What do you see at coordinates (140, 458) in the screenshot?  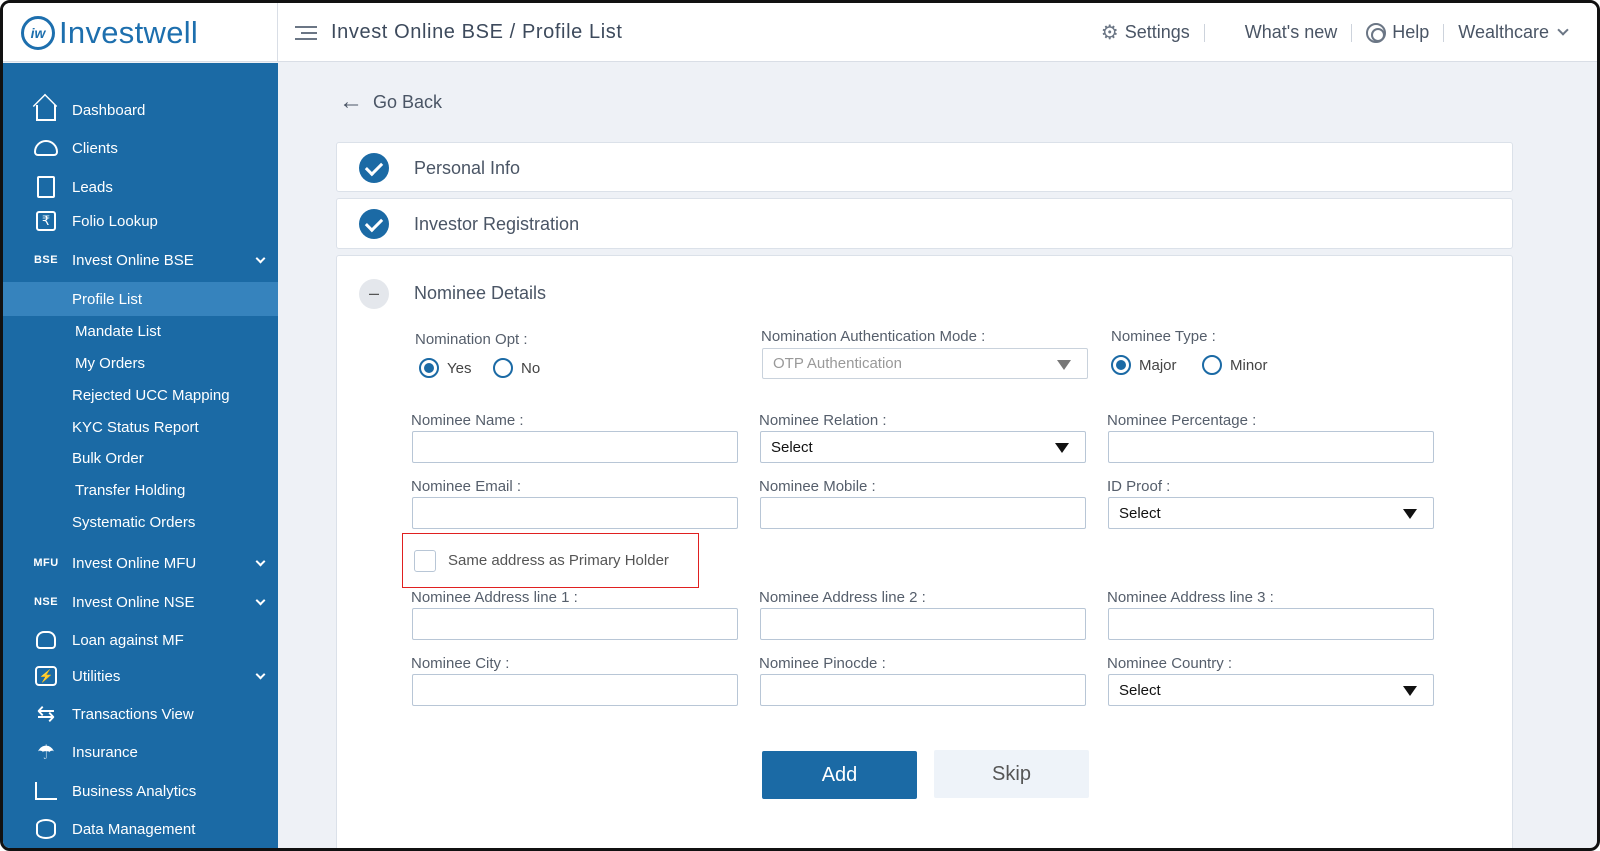 I see `sidebar-item-bulk-order: Bulk Order` at bounding box center [140, 458].